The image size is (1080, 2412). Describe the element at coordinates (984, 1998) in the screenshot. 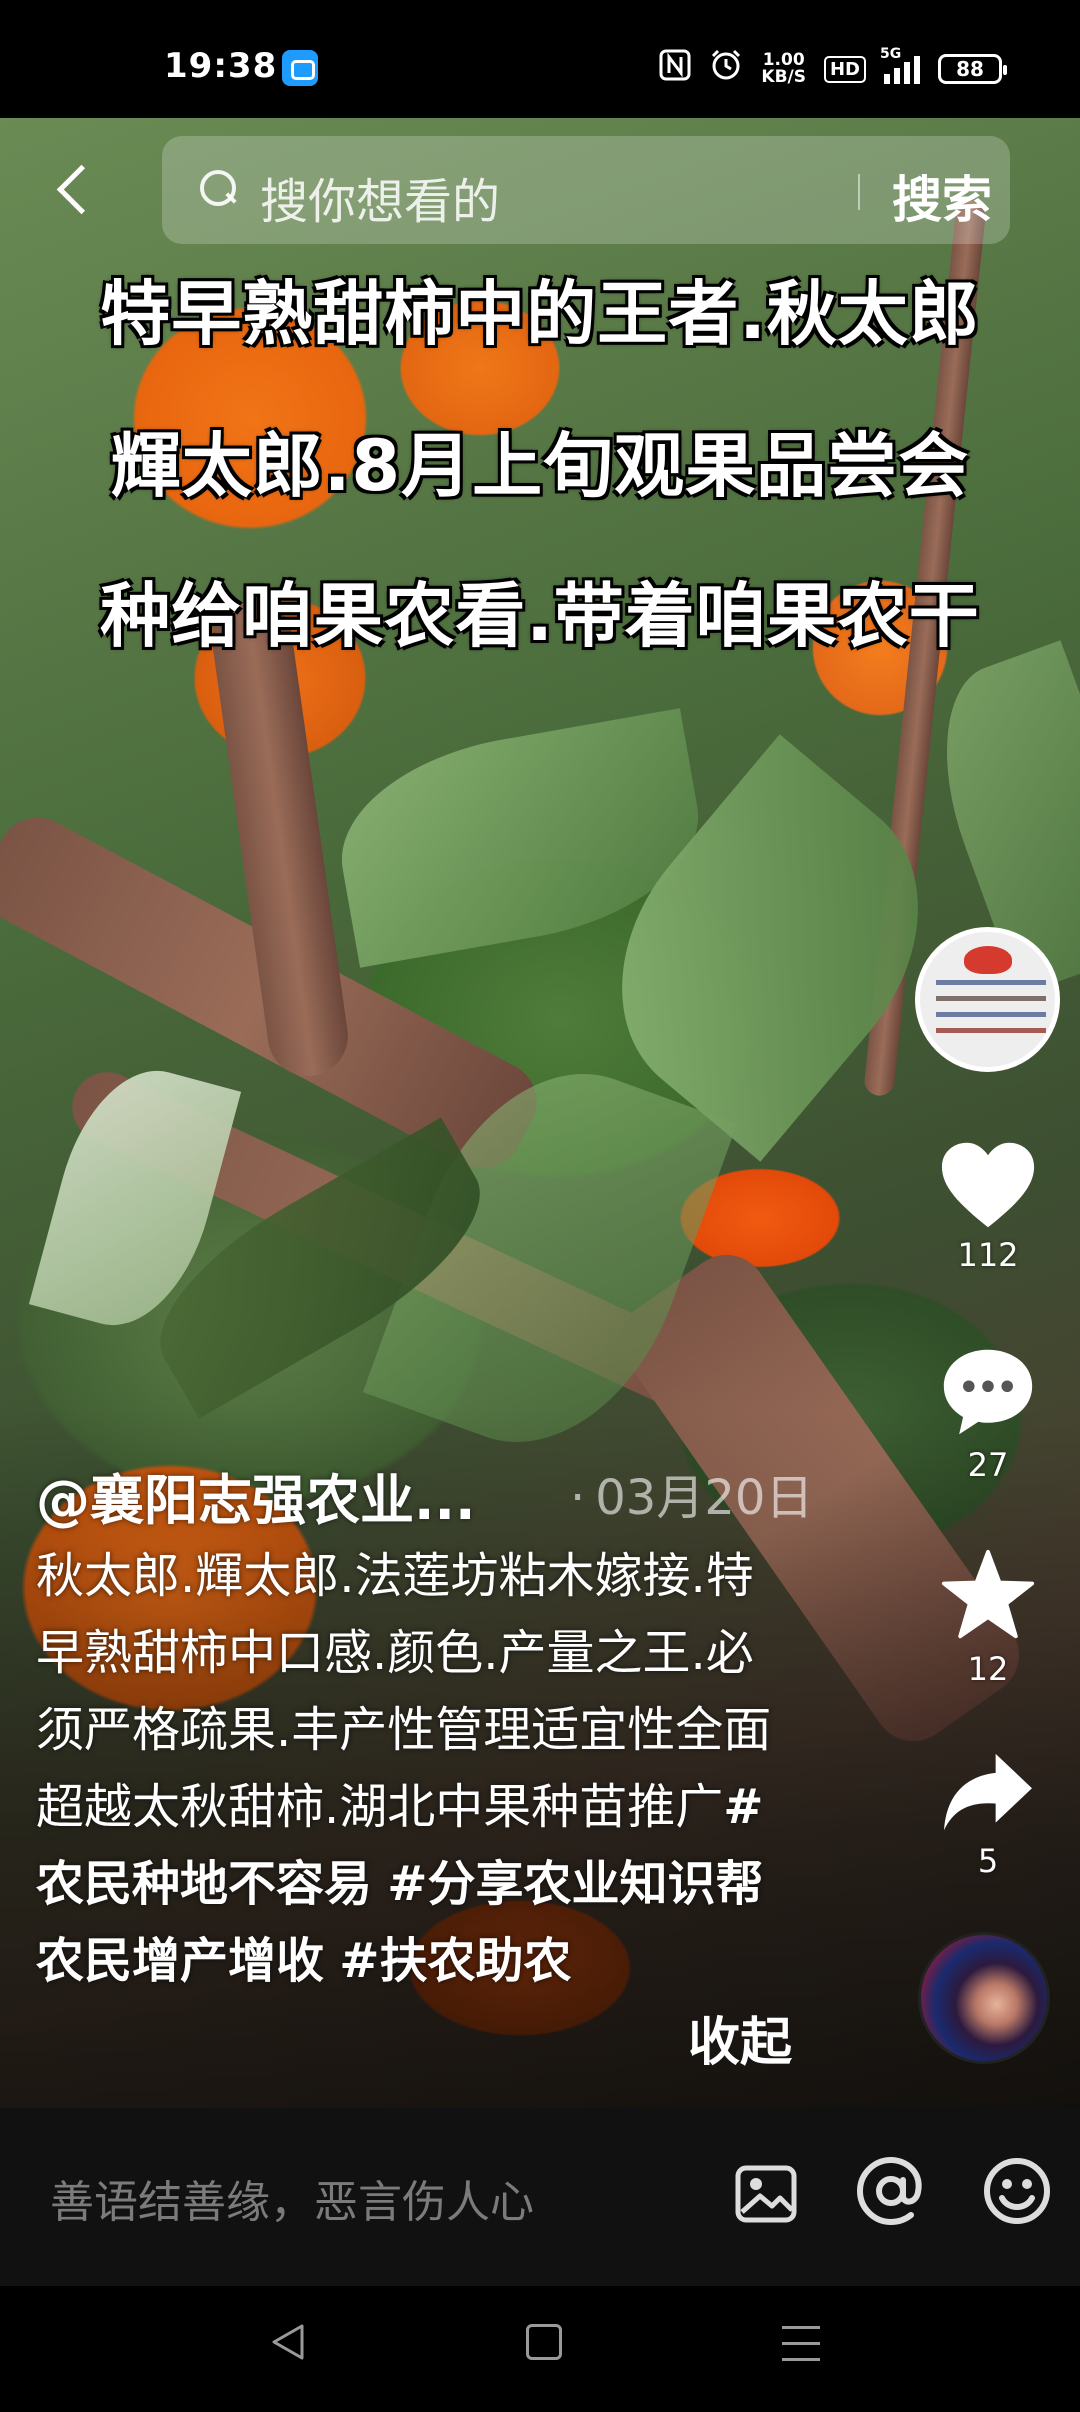

I see `music-disc-avatar` at that location.